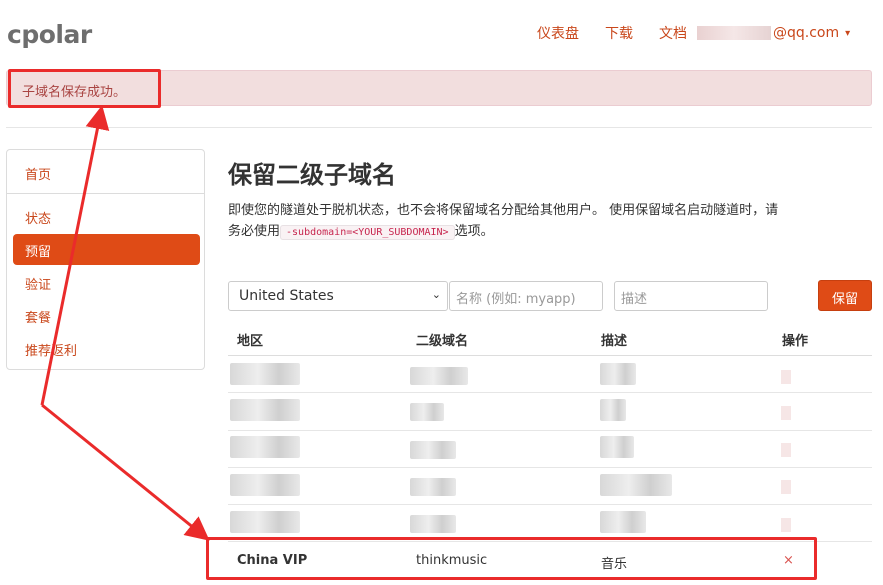  I want to click on arrow-to-row, so click(125, 472).